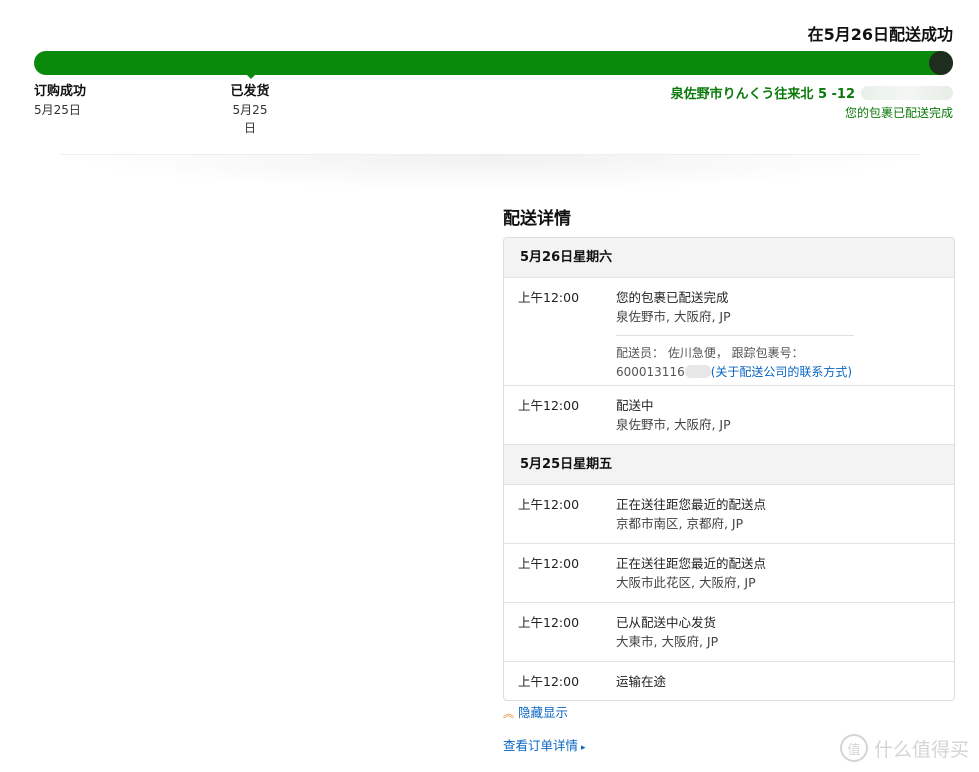 The height and width of the screenshot is (772, 979). What do you see at coordinates (650, 372) in the screenshot?
I see `tracking-number: 600013116` at bounding box center [650, 372].